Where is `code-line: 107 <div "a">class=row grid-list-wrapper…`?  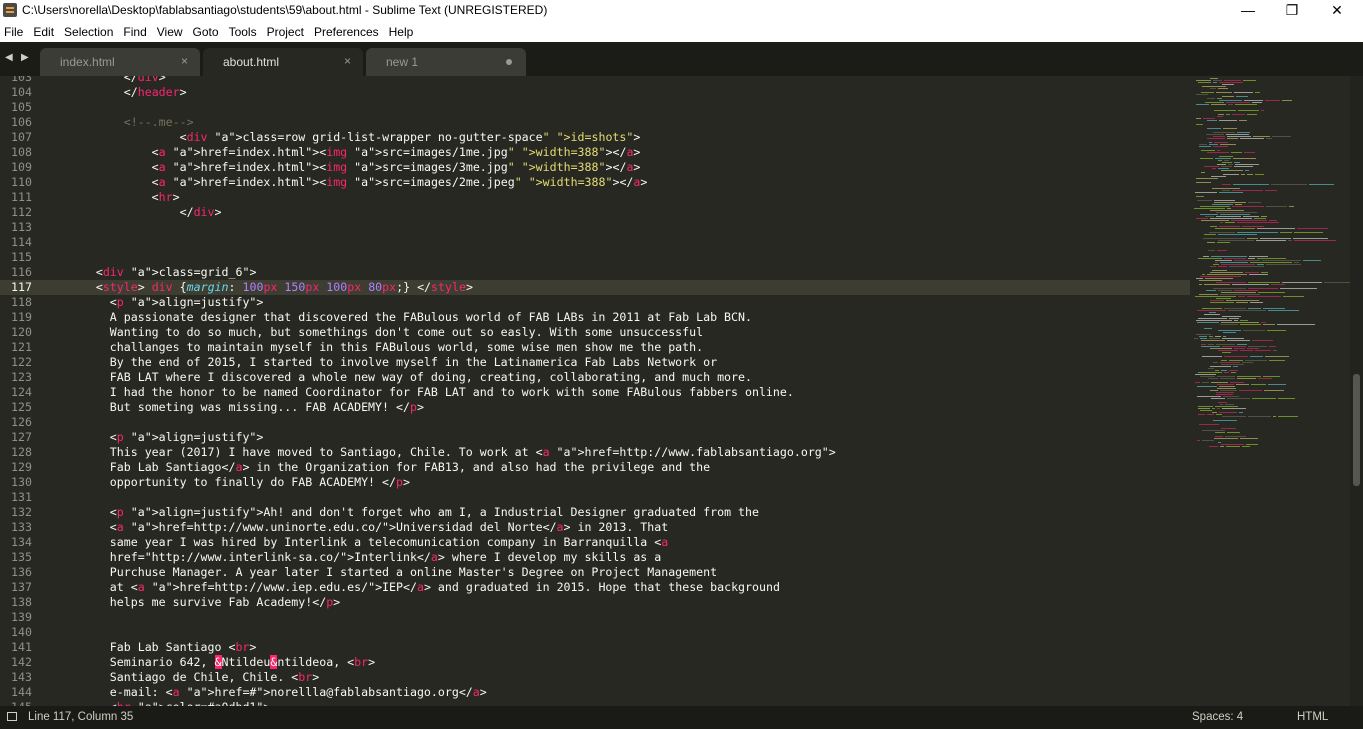
code-line: 107 <div "a">class=row grid-list-wrapper… is located at coordinates (595, 137).